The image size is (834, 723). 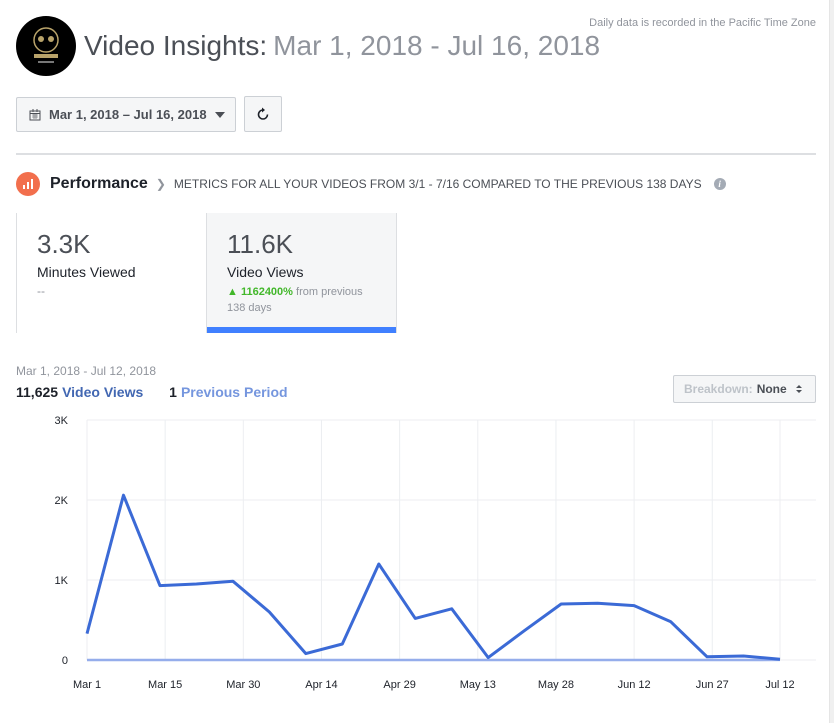 What do you see at coordinates (249, 308) in the screenshot?
I see `change-period: 138 days` at bounding box center [249, 308].